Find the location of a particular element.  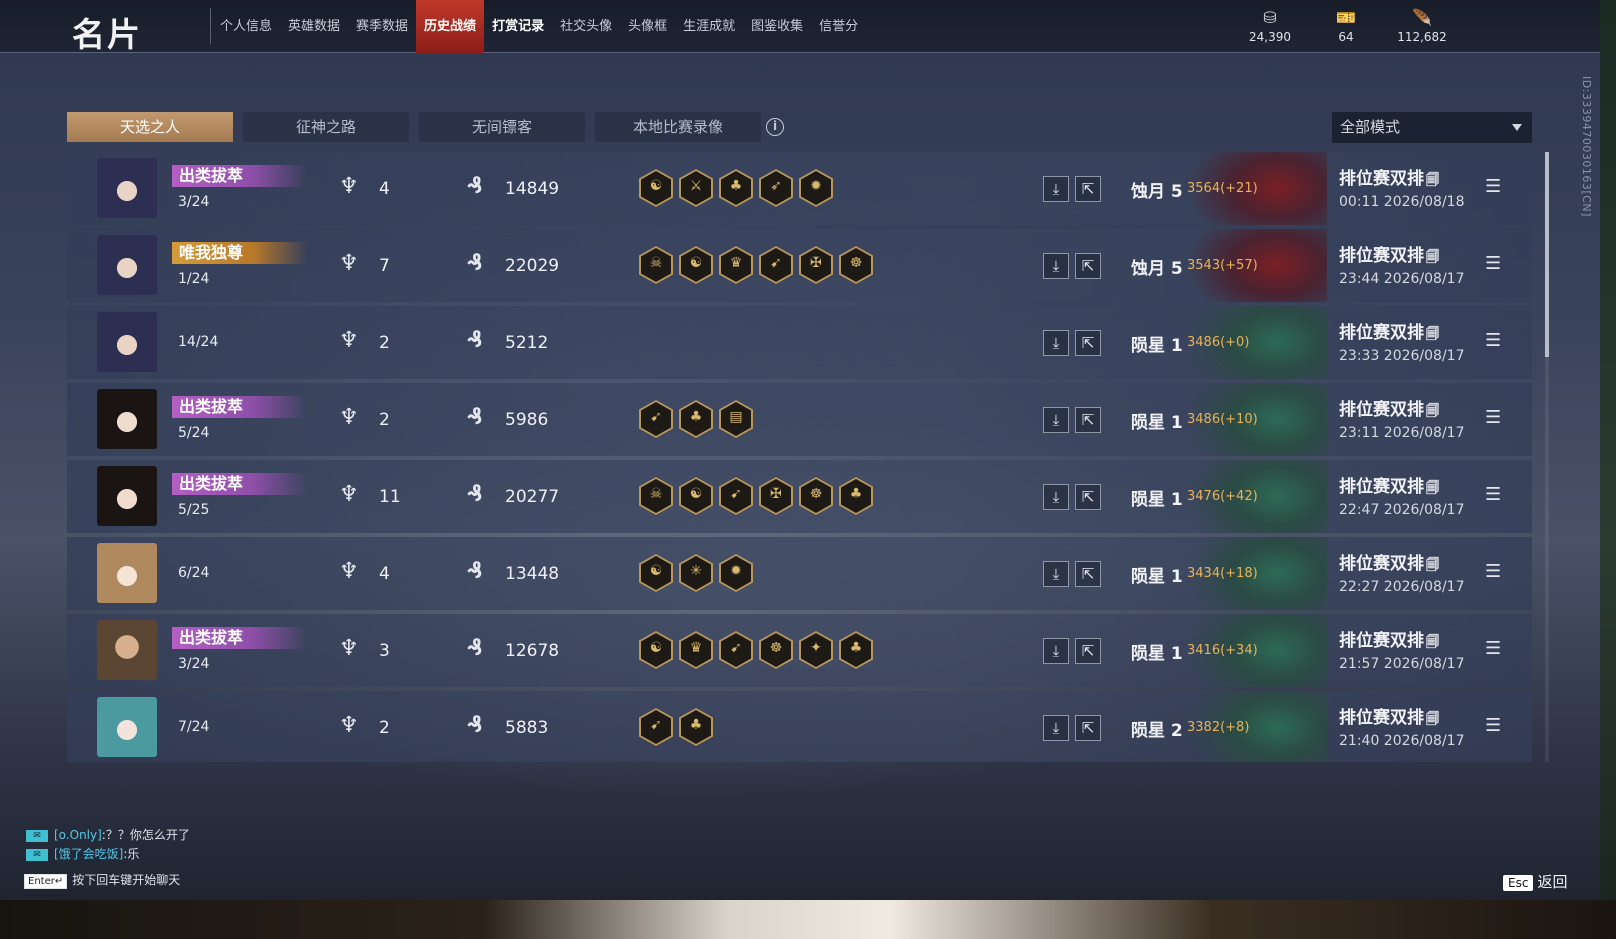

nav-item-3: 历史战绩 is located at coordinates (450, 26).